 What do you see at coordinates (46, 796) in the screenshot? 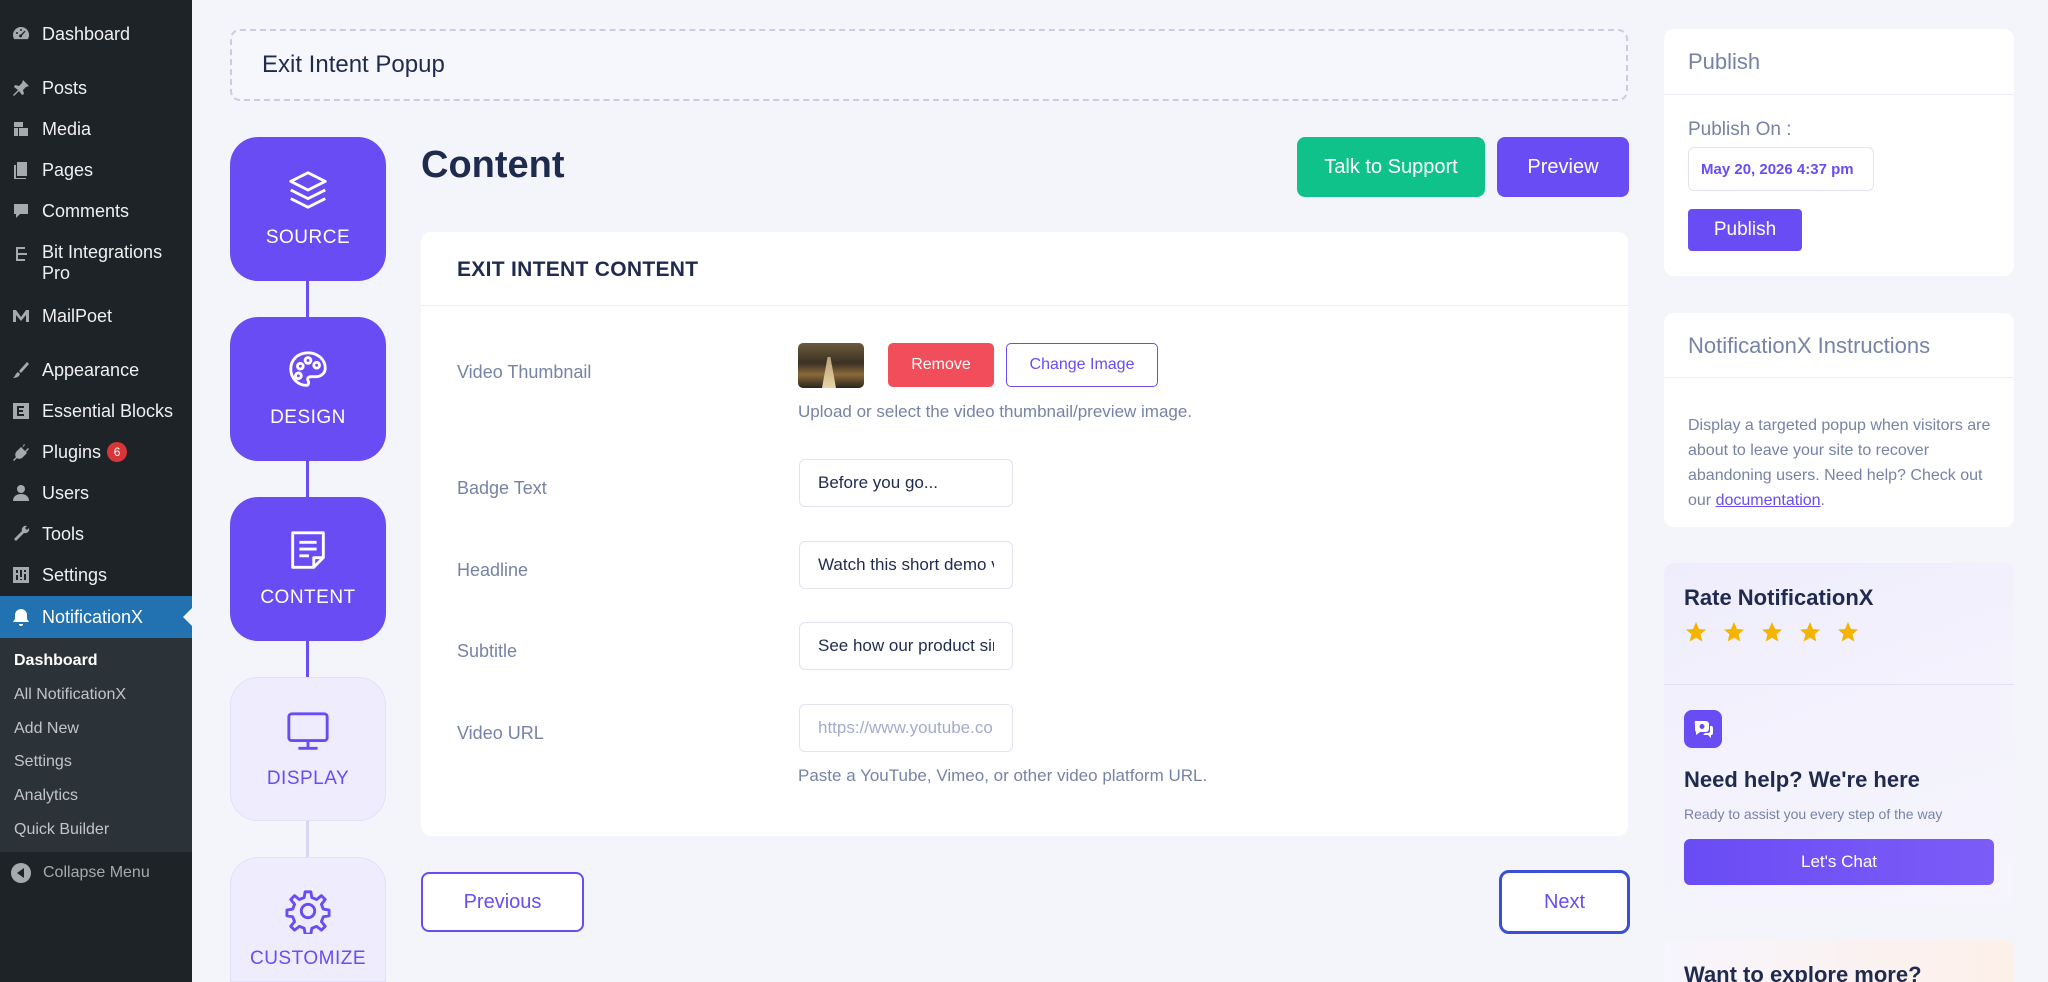
I see `submenu-analytics: Analytics` at bounding box center [46, 796].